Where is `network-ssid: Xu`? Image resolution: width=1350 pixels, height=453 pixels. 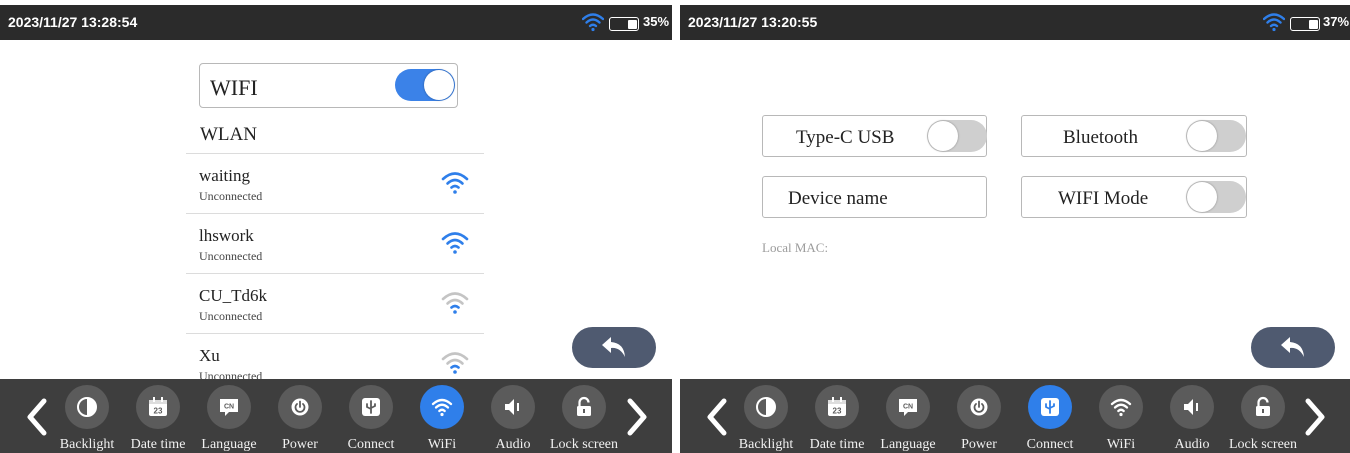
network-ssid: Xu is located at coordinates (209, 355).